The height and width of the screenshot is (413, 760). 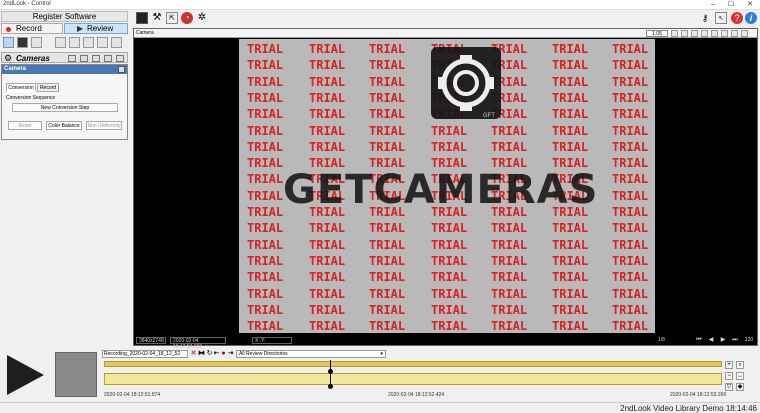 I want to click on help-icon: ?, so click(x=737, y=18).